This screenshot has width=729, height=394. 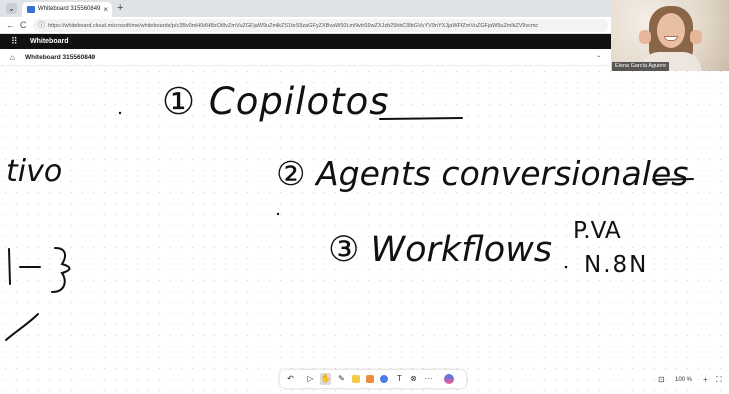 What do you see at coordinates (14, 41) in the screenshot?
I see `app-launcher-icon: ⠿` at bounding box center [14, 41].